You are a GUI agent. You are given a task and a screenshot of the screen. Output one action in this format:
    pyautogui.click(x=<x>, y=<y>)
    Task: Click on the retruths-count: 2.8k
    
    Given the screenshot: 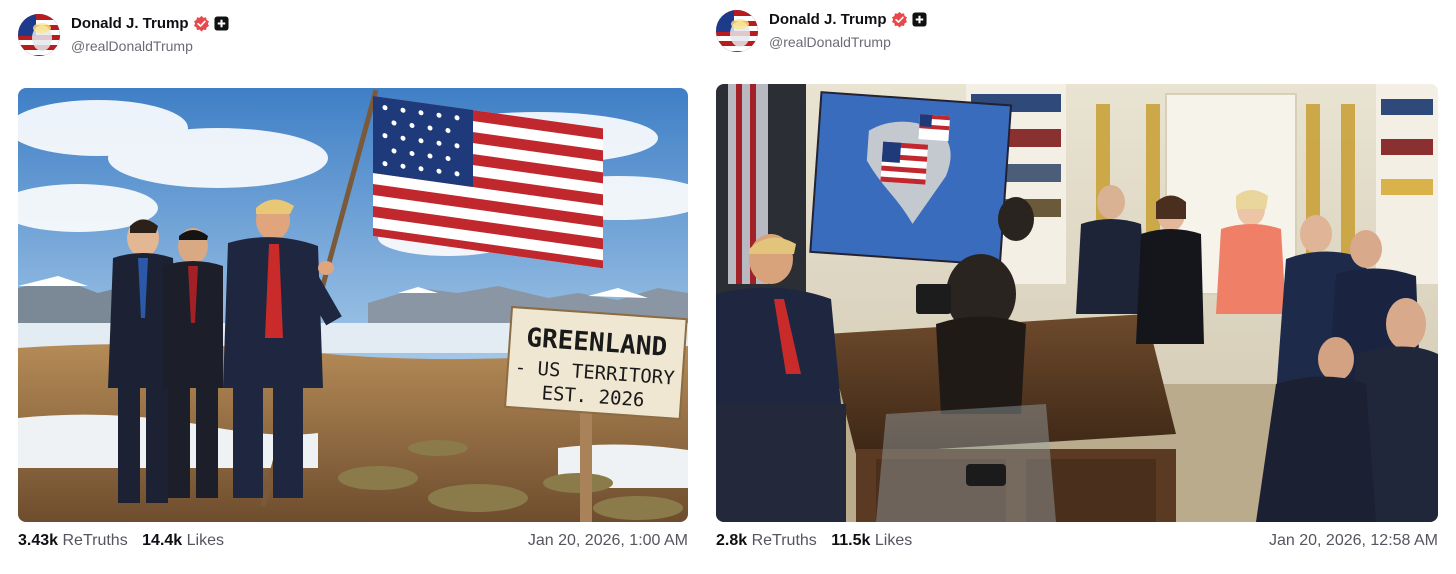 What is the action you would take?
    pyautogui.click(x=732, y=540)
    